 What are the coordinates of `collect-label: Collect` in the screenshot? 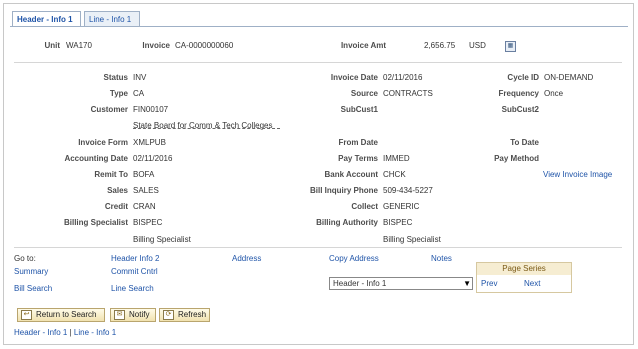 It's located at (364, 206).